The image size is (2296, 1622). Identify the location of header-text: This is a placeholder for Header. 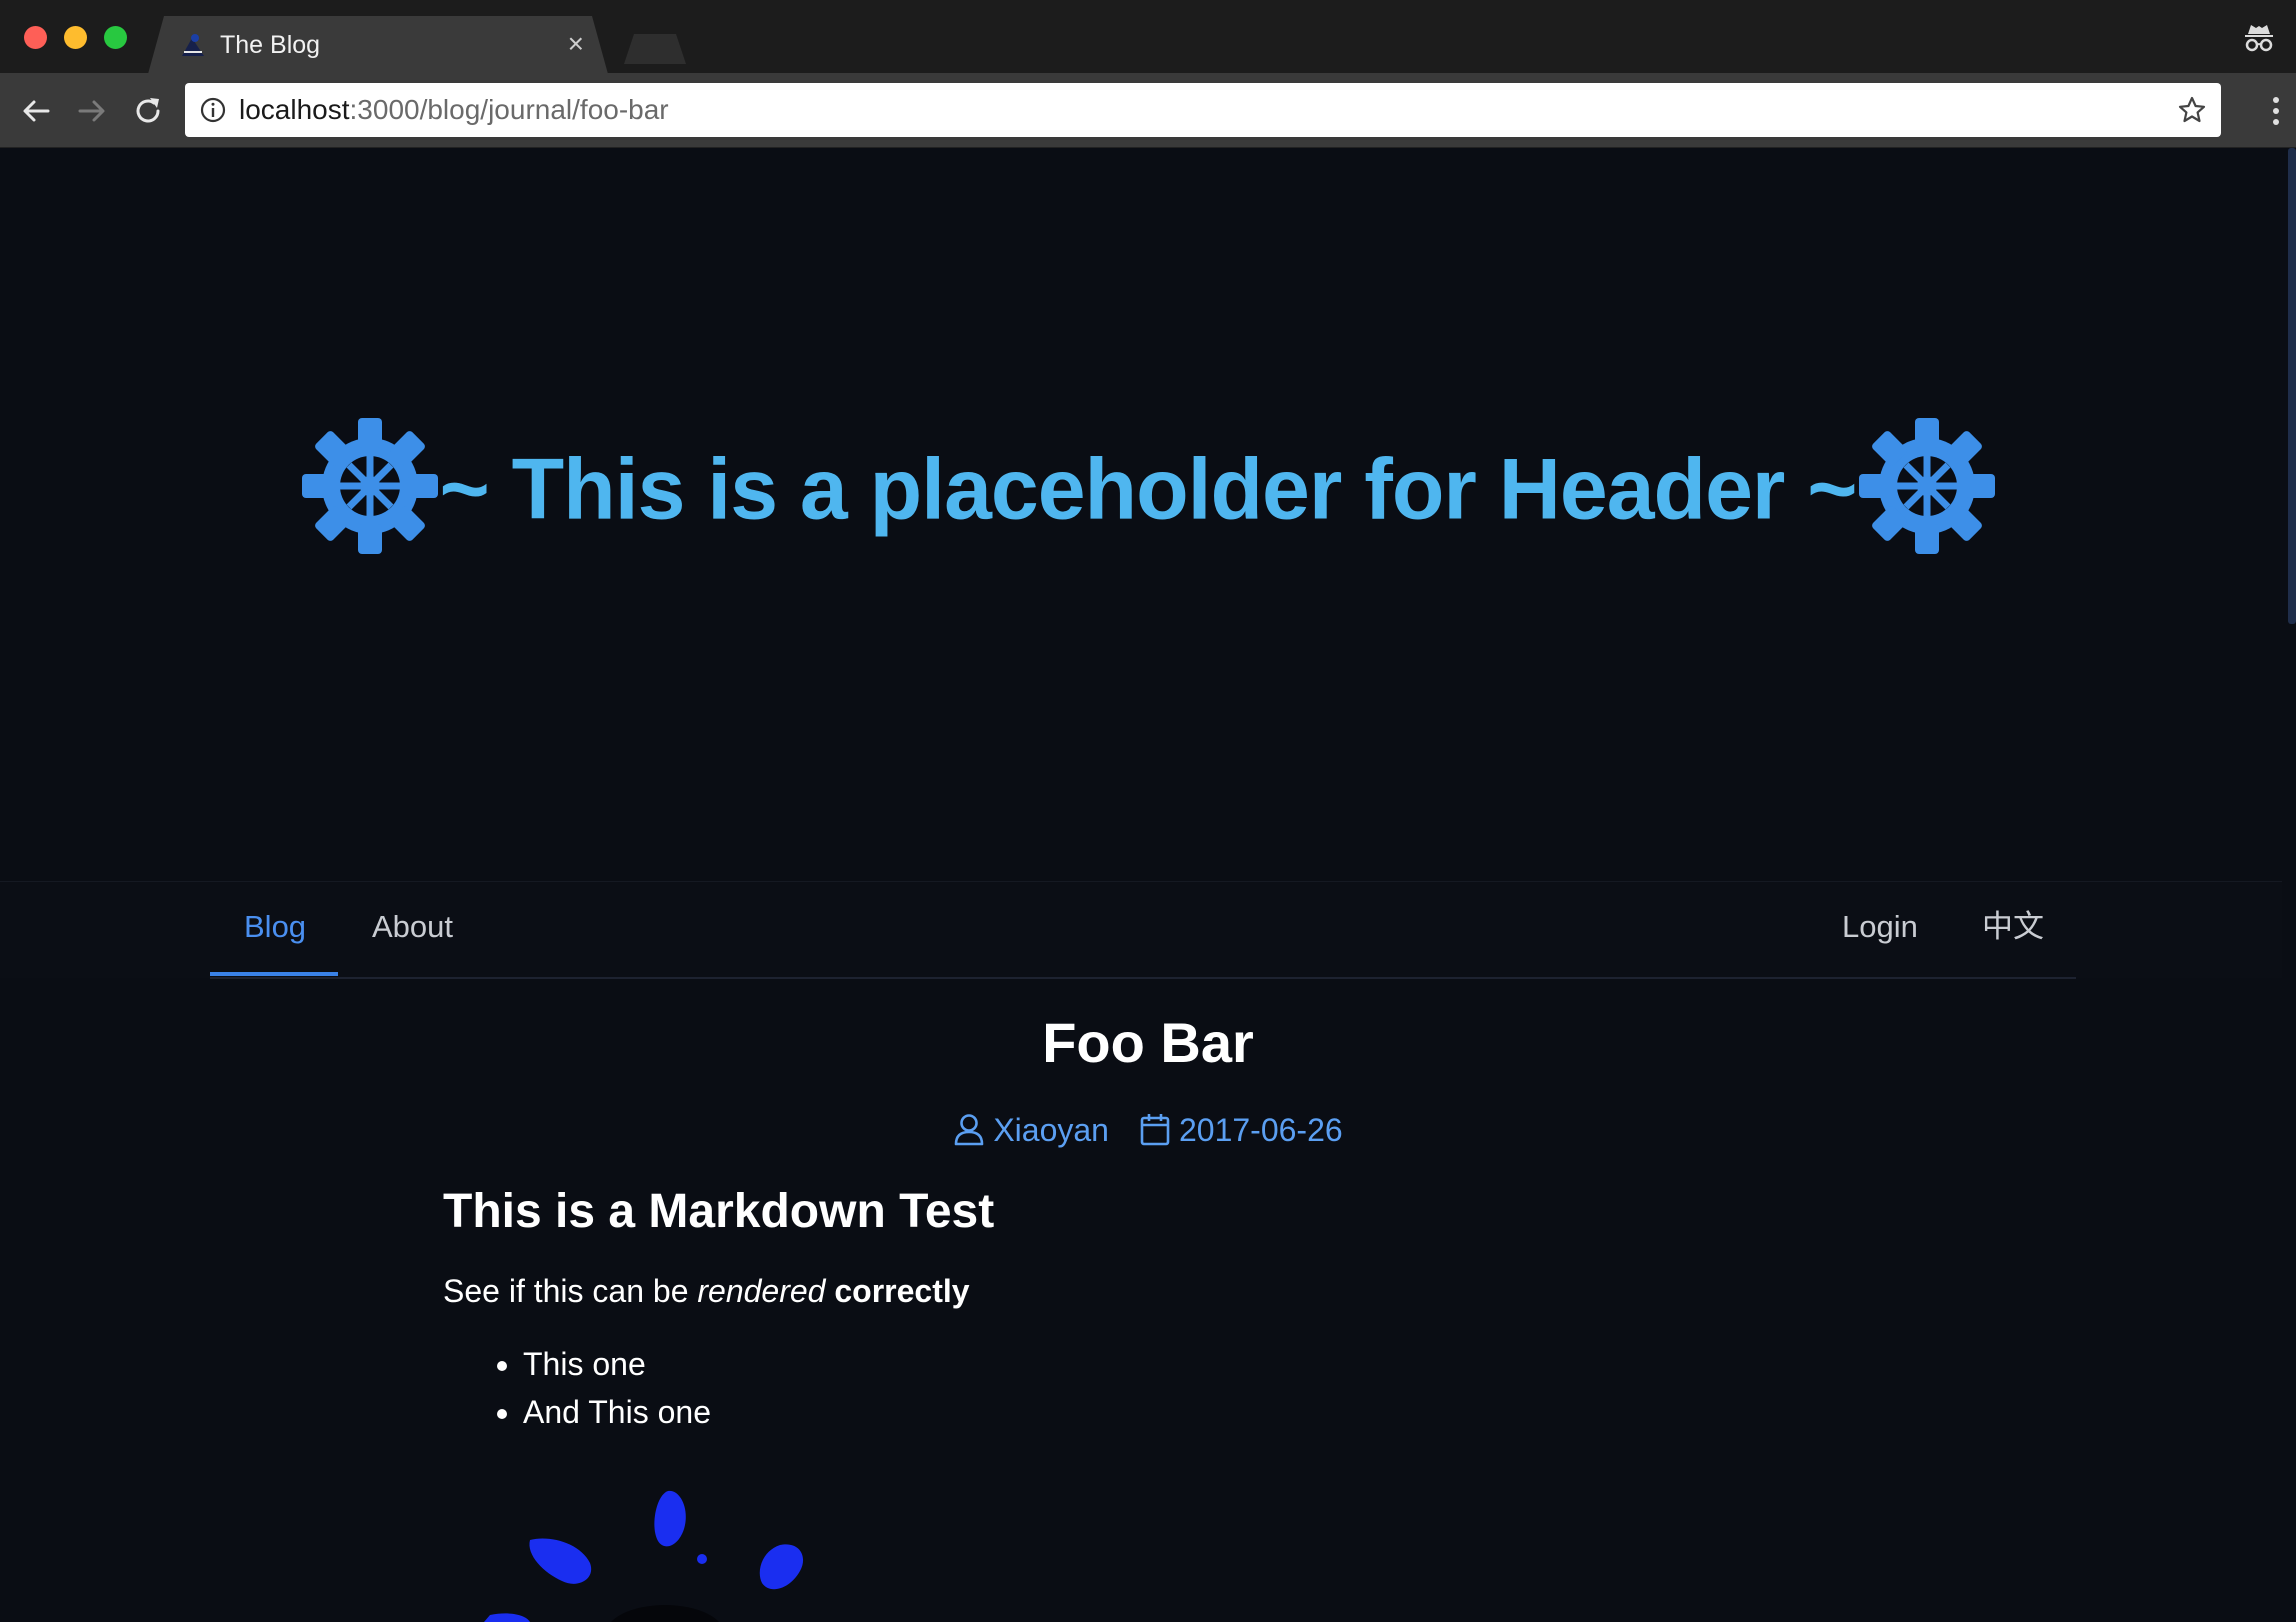
(1148, 489).